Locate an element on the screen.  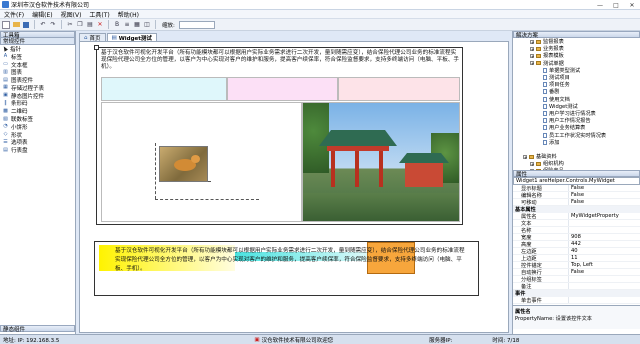
menu-help: 帮助(H) is located at coordinates (128, 14).